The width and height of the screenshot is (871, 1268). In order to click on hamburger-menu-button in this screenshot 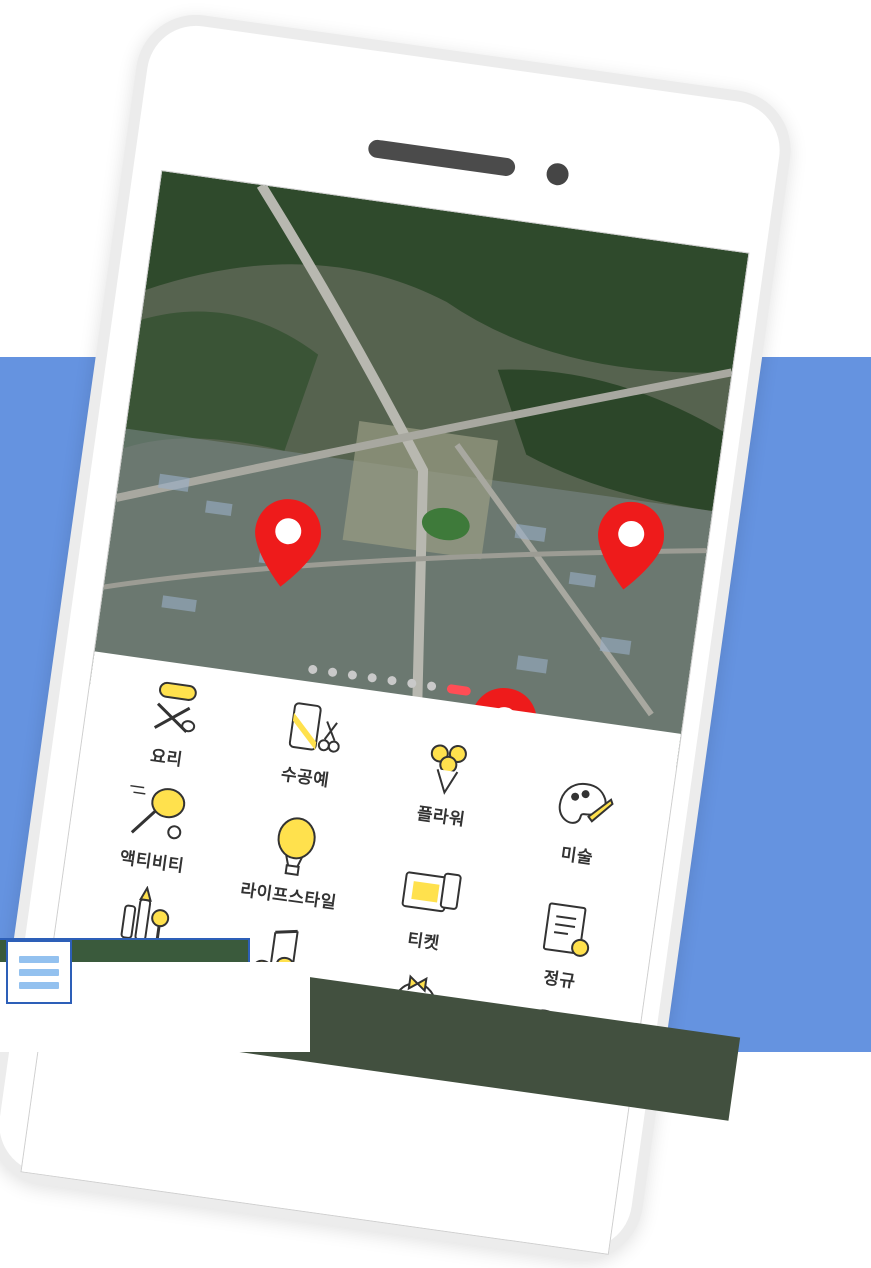, I will do `click(39, 972)`.